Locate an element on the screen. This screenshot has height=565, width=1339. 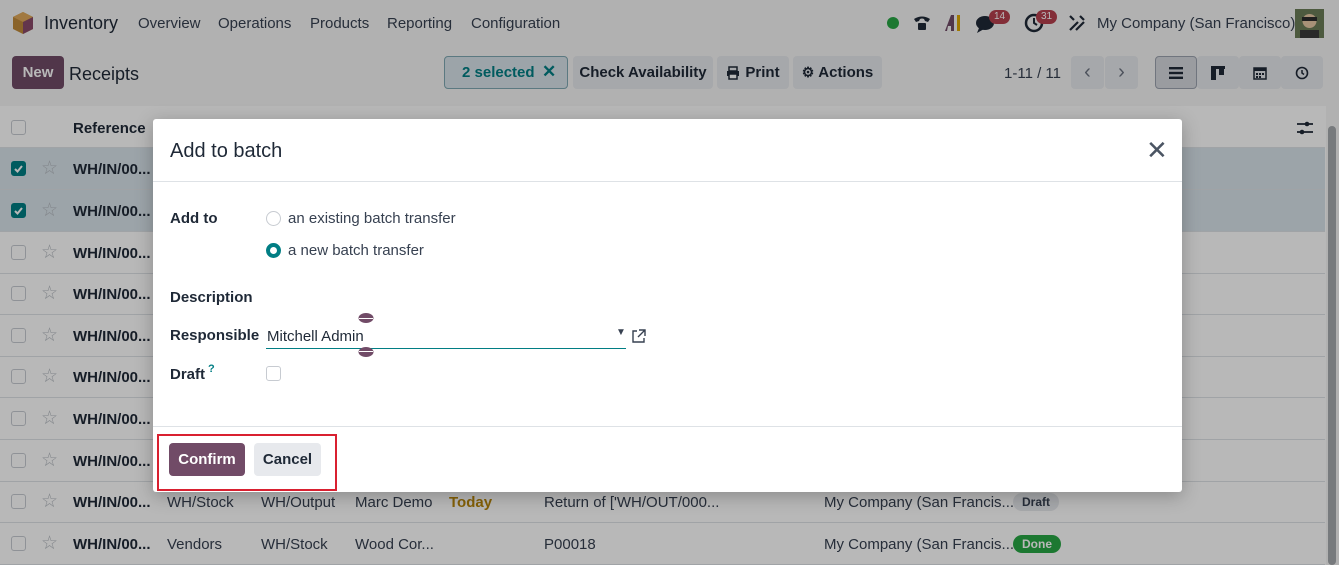
option-existing-label: an existing batch transfer is located at coordinates (372, 218).